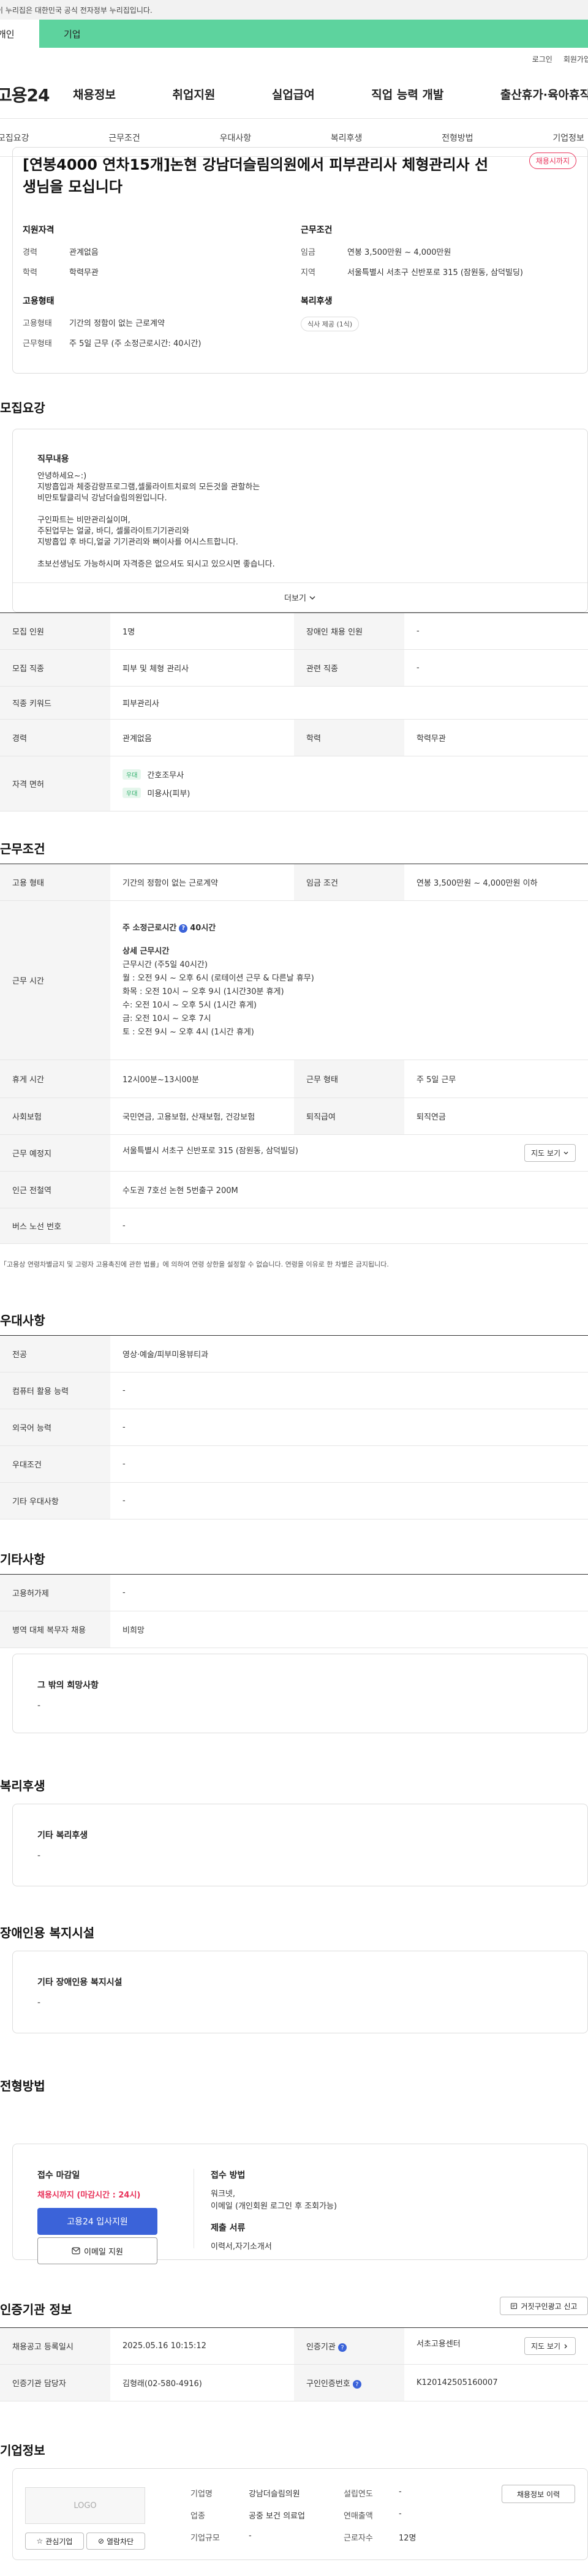 This screenshot has height=2576, width=588. What do you see at coordinates (300, 597) in the screenshot?
I see `more-button: 더보기` at bounding box center [300, 597].